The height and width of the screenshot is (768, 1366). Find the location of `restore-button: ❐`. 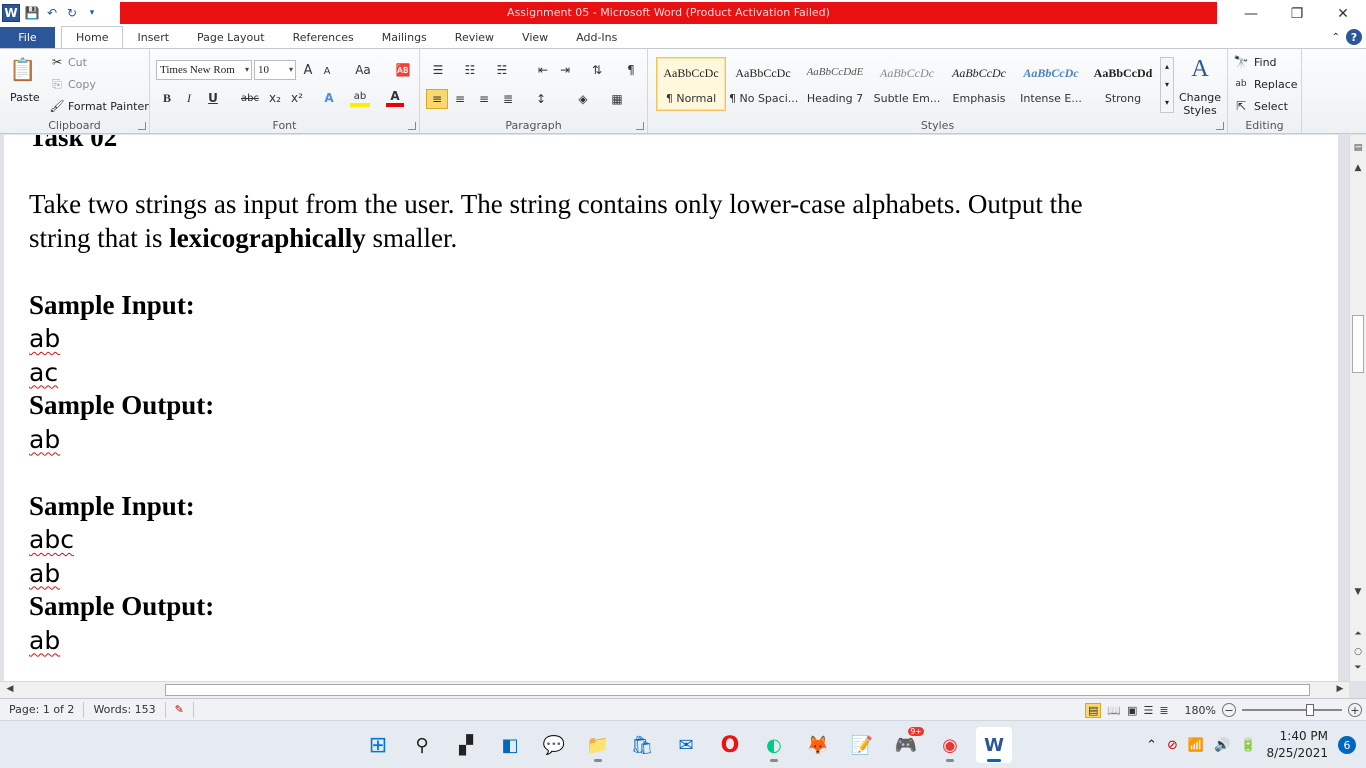

restore-button: ❐ is located at coordinates (1297, 13).